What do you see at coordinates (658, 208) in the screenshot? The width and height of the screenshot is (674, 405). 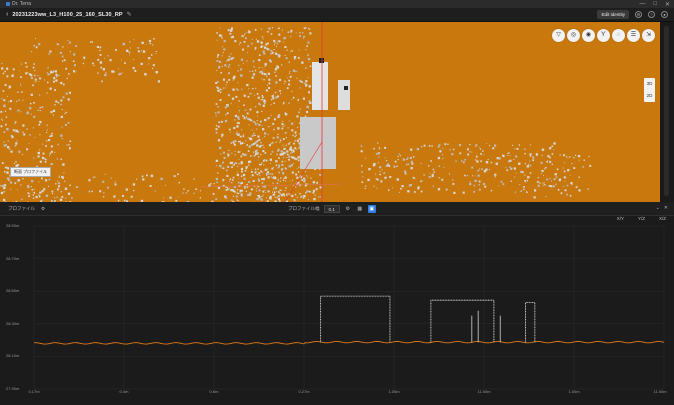 I see `collapse-icon: ⌄` at bounding box center [658, 208].